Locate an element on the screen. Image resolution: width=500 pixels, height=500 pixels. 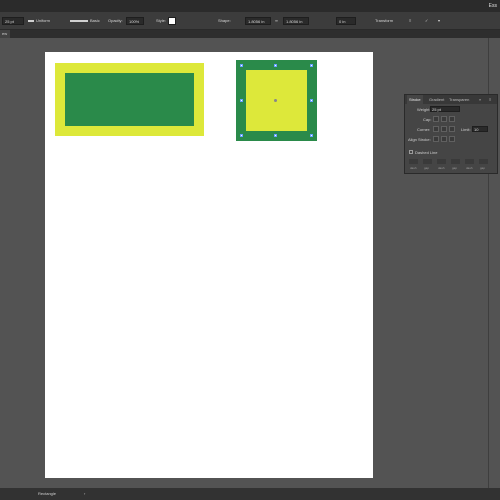
dash-label-1: dash is located at coordinates (413, 168).